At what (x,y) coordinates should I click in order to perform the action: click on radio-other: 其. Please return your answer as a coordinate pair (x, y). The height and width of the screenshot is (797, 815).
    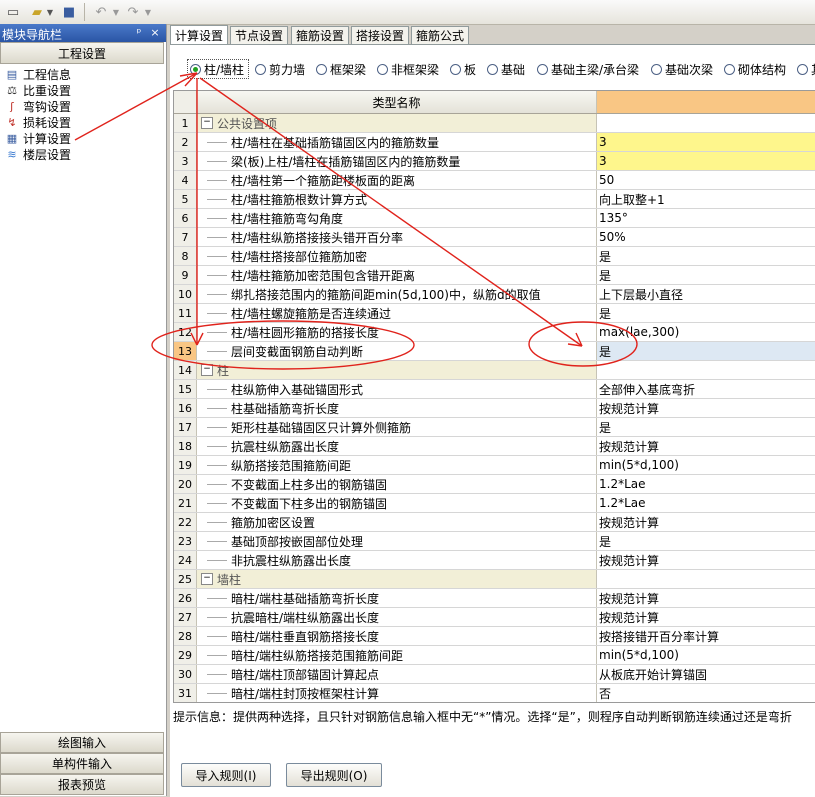
    Looking at the image, I should click on (806, 69).